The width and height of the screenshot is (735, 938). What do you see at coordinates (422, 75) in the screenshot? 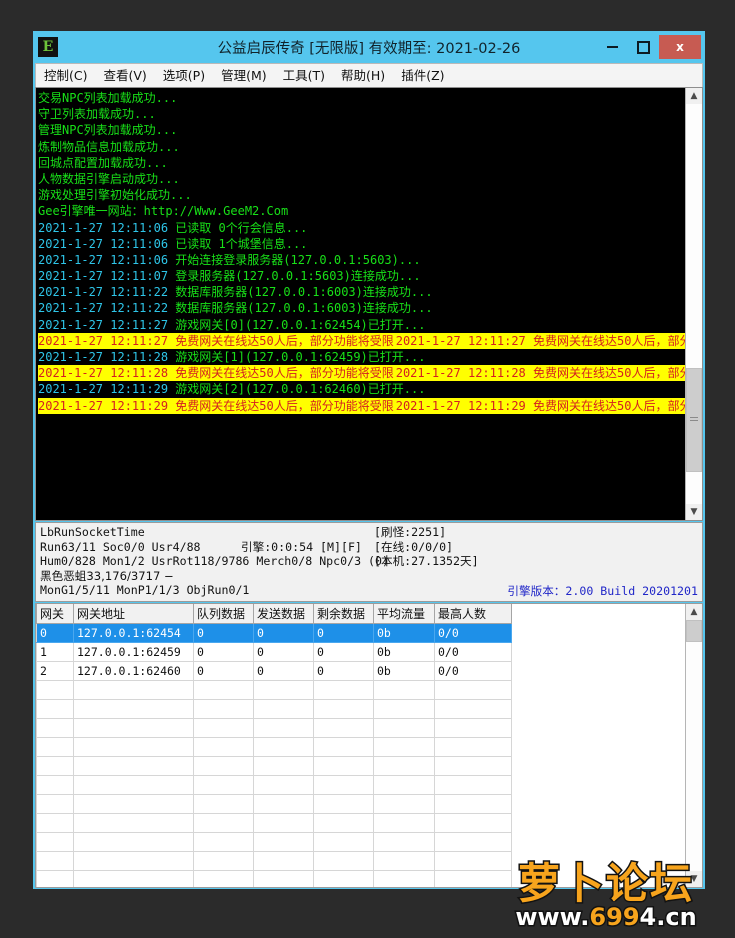
I see `menu-item-6: 插件(Z)` at bounding box center [422, 75].